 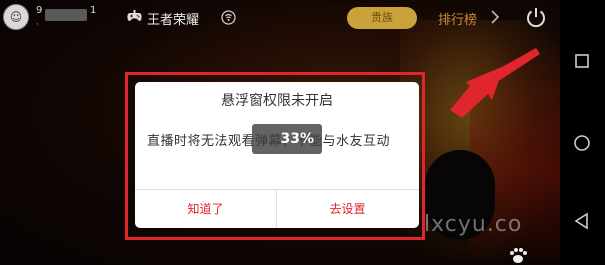 What do you see at coordinates (134, 15) in the screenshot?
I see `gamepad-icon` at bounding box center [134, 15].